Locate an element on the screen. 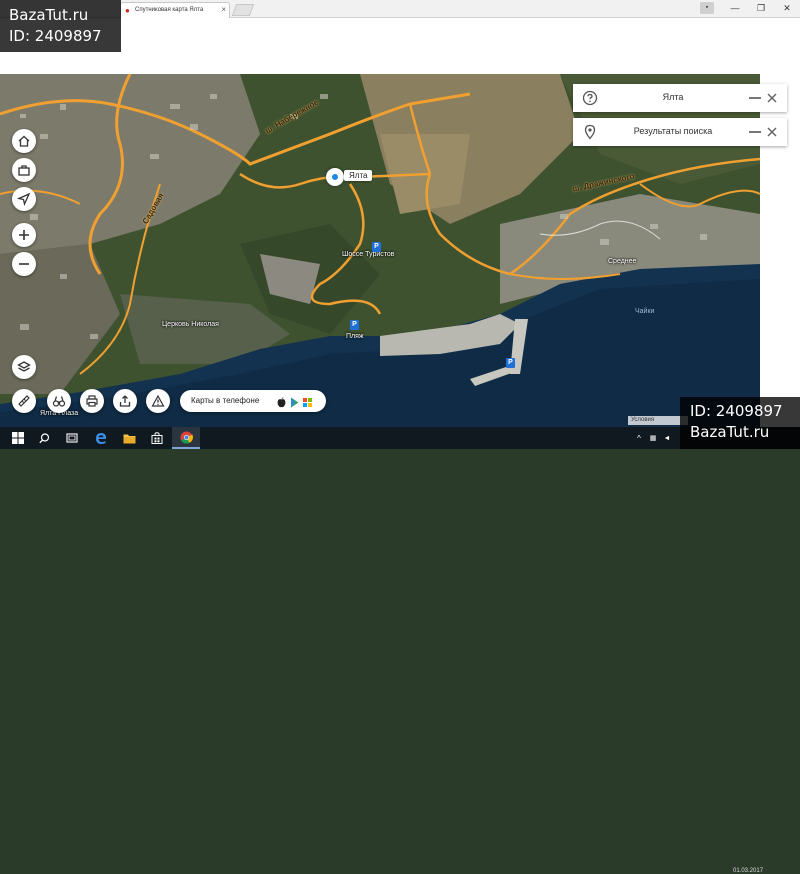 The height and width of the screenshot is (874, 800). binoculars-icon is located at coordinates (59, 401).